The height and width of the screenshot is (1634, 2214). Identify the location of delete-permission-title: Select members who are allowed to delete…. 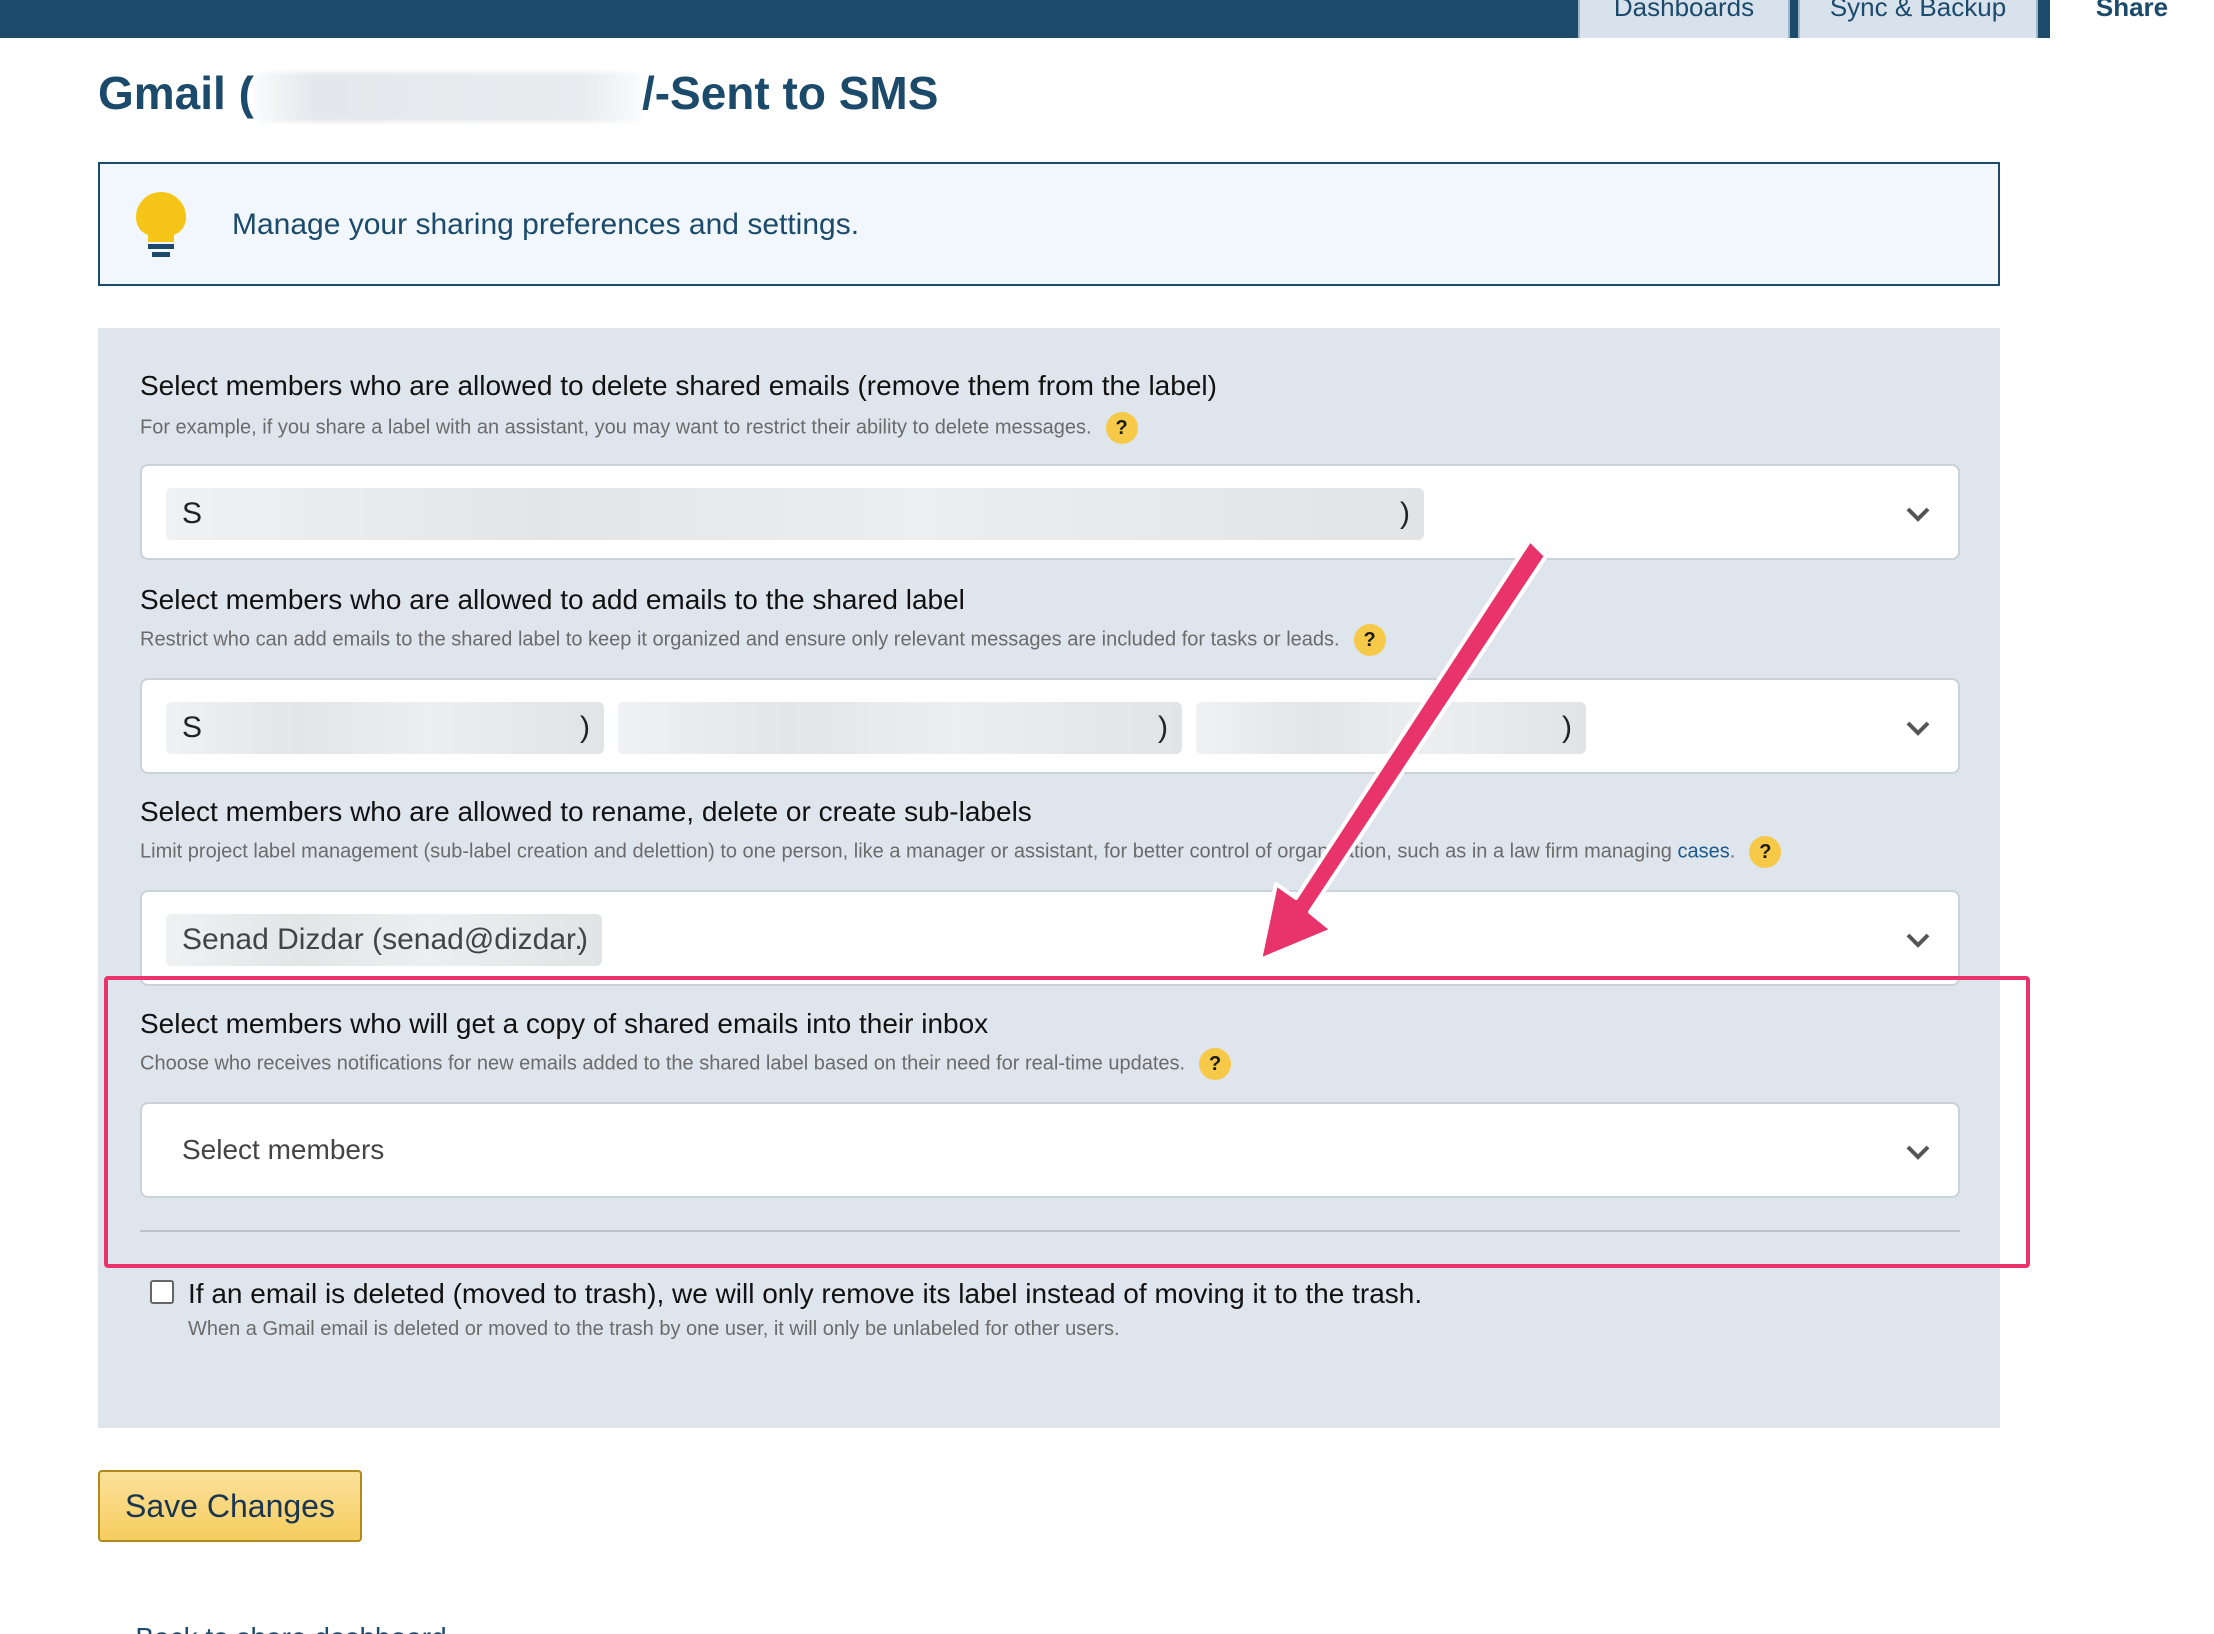
(678, 385).